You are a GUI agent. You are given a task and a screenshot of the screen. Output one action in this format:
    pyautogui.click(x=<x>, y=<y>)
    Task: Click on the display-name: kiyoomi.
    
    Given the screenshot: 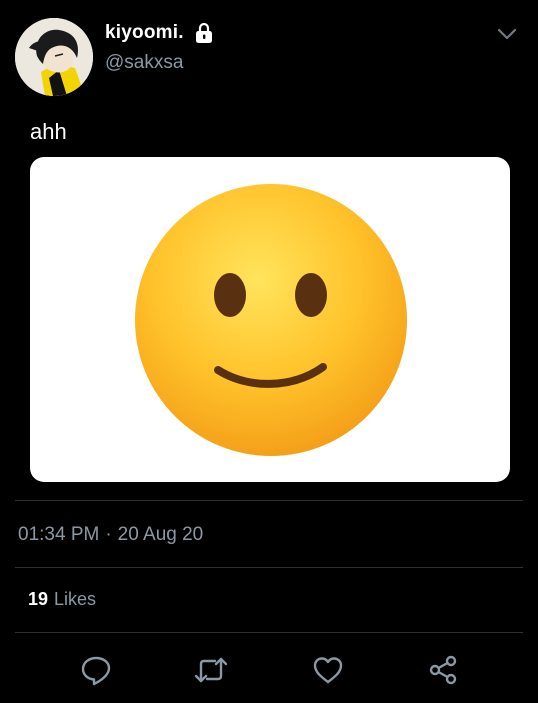 What is the action you would take?
    pyautogui.click(x=144, y=33)
    